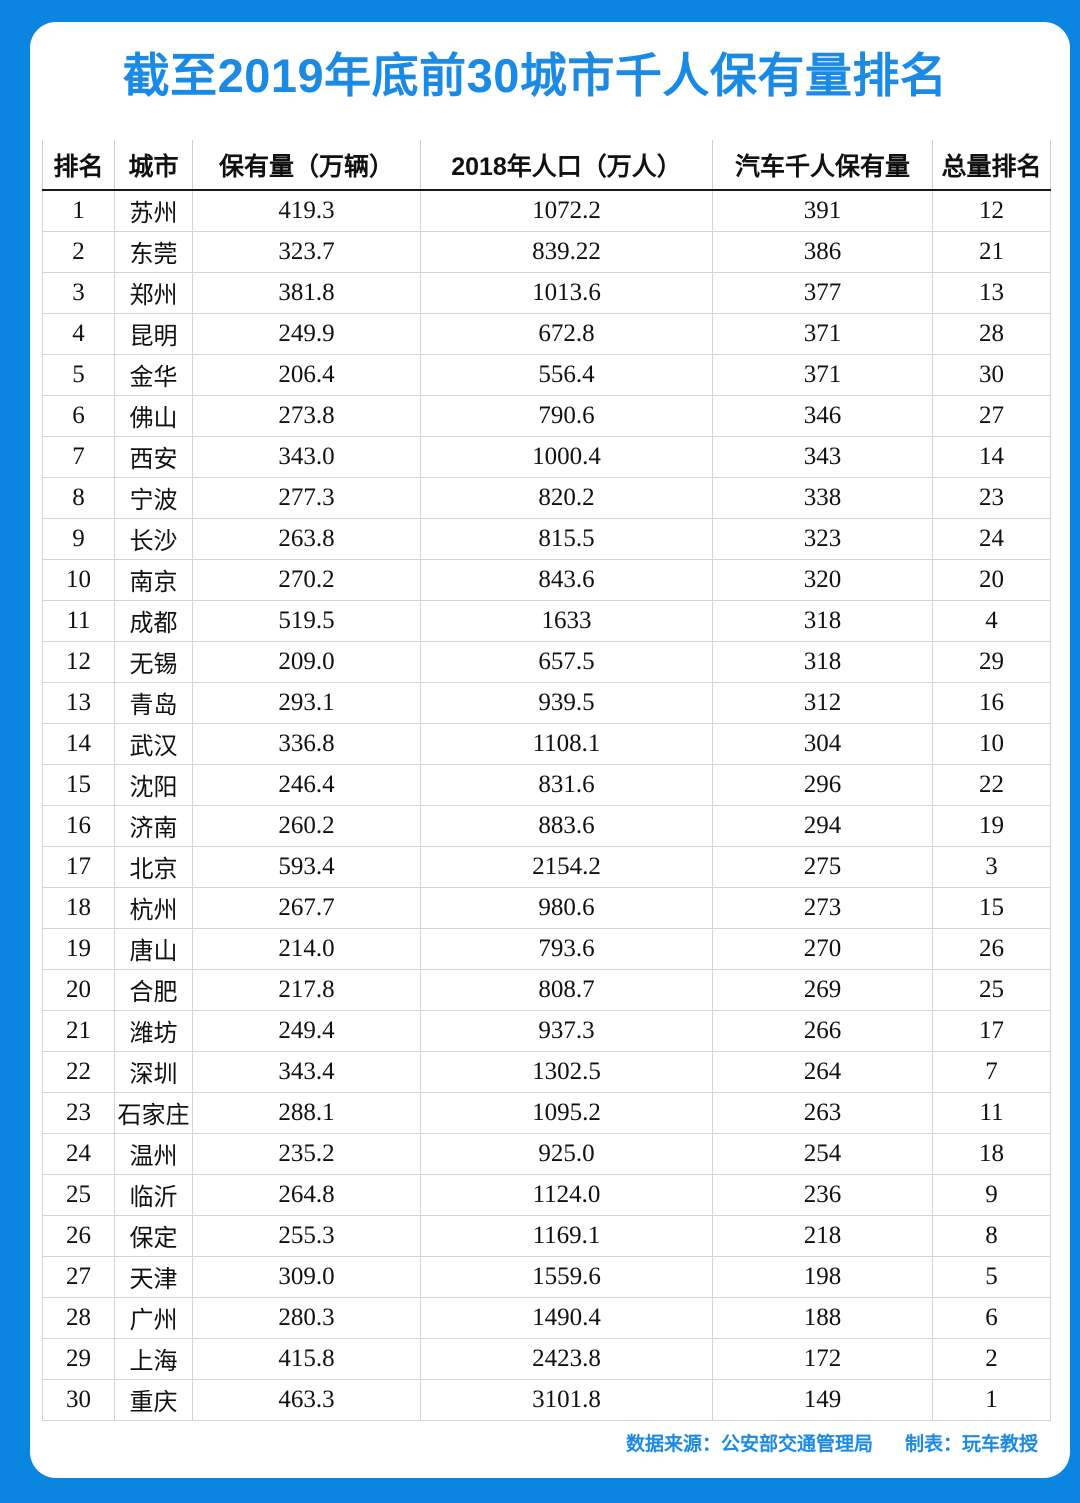 The height and width of the screenshot is (1503, 1080). What do you see at coordinates (991, 989) in the screenshot?
I see `cell-total-rank: 25` at bounding box center [991, 989].